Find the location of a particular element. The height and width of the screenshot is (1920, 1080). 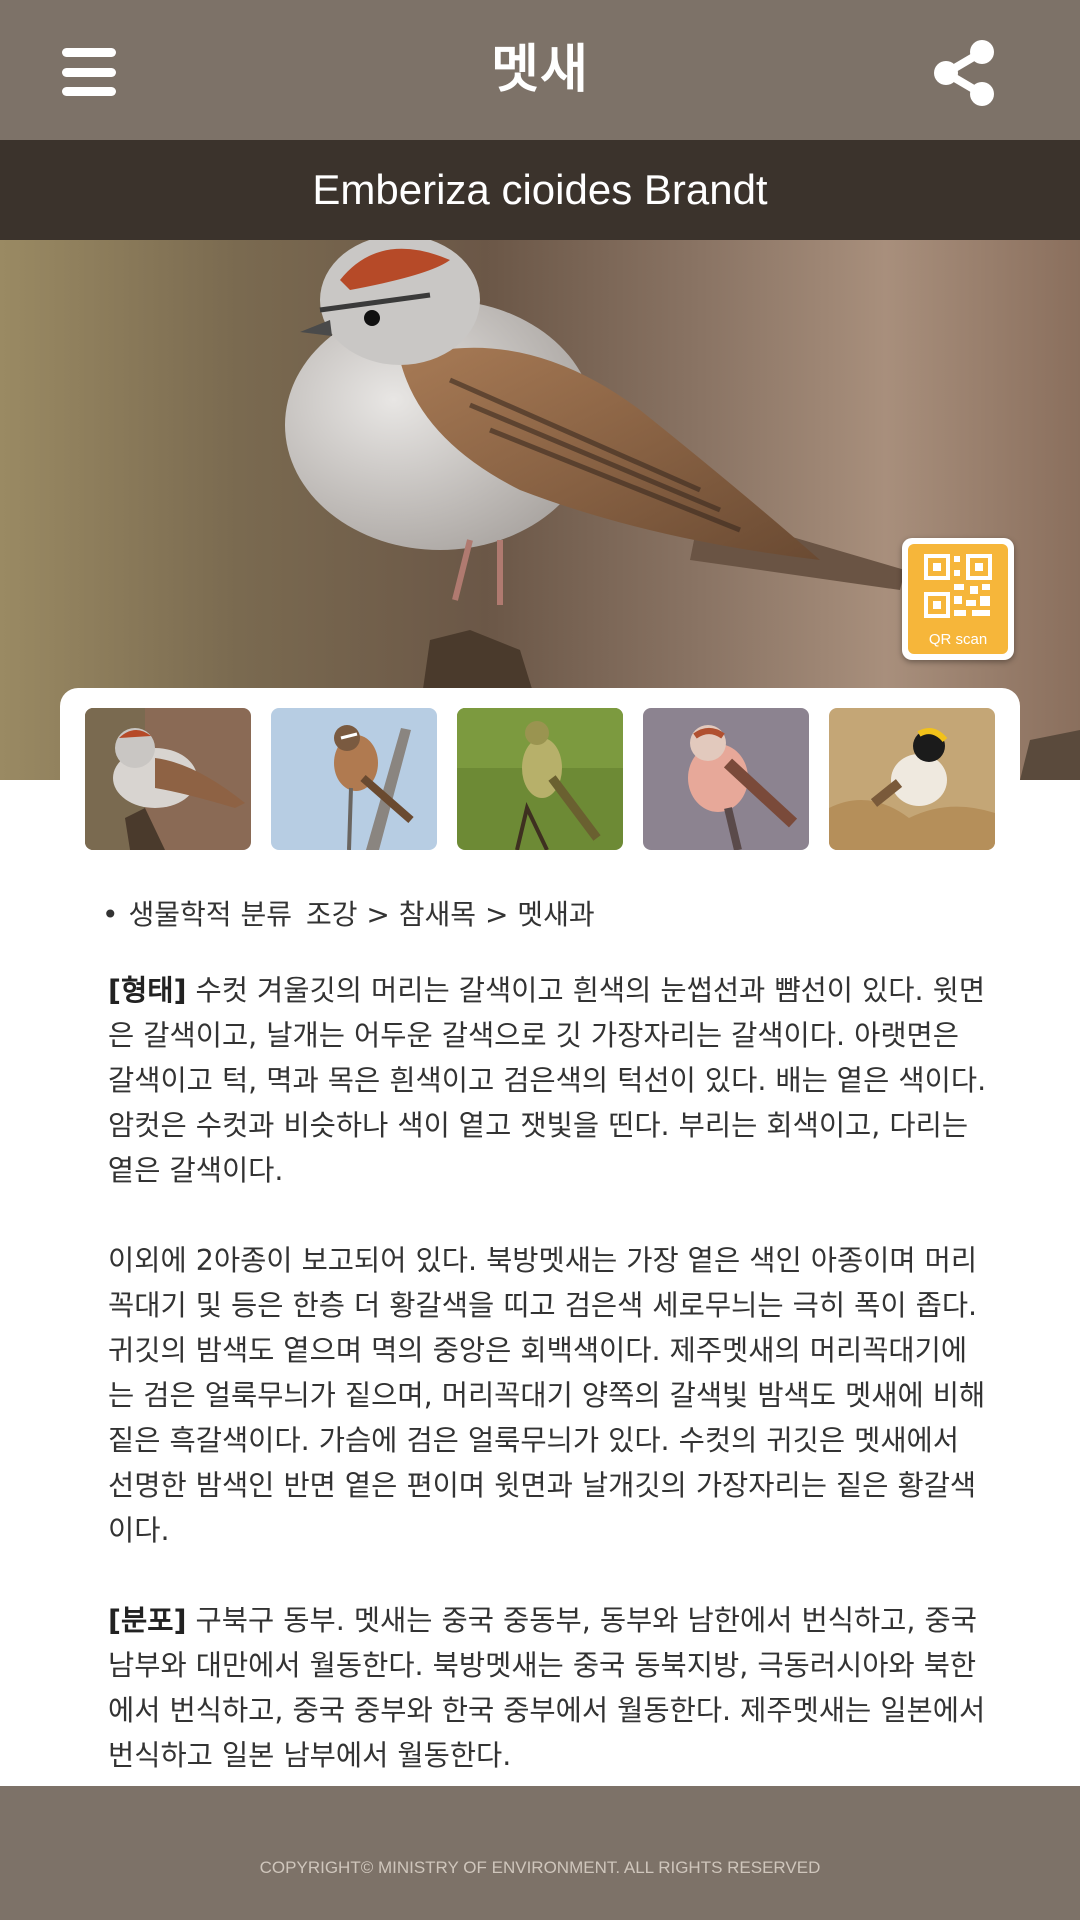

qr-scan-button: QR scan is located at coordinates (958, 599).